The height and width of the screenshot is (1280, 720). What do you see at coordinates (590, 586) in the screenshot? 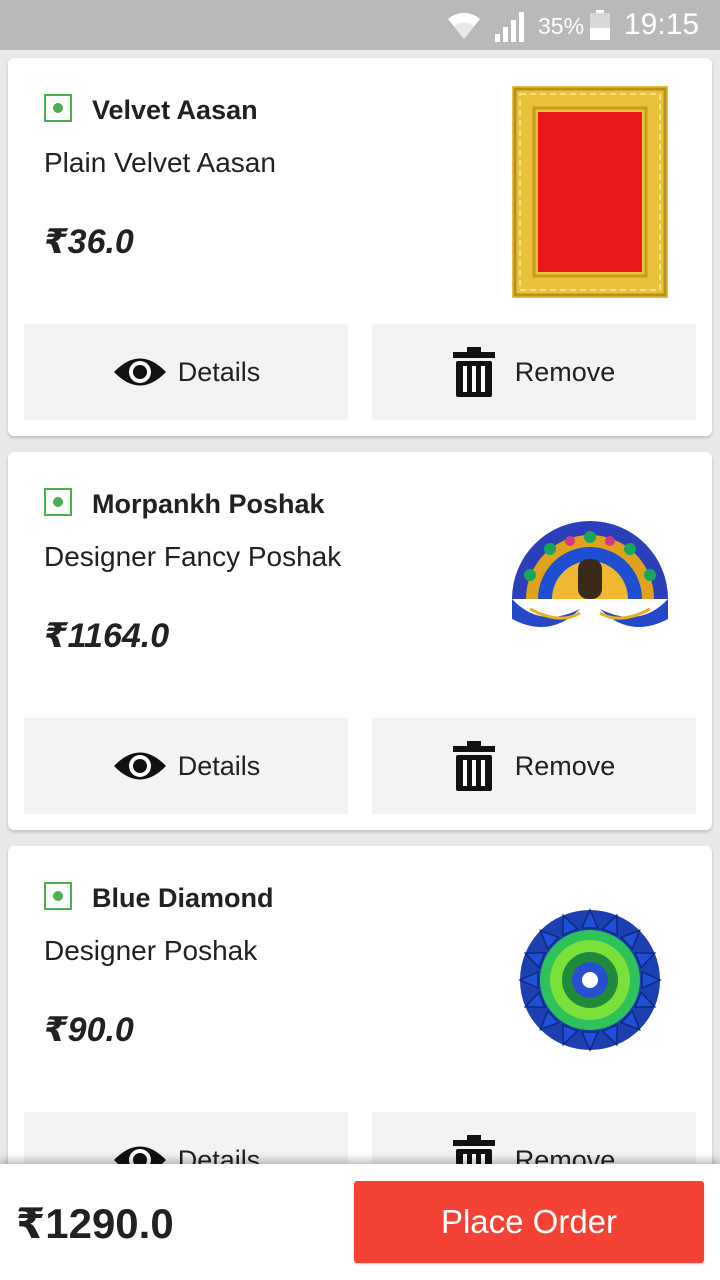
I see `morpankh-poshak-image` at bounding box center [590, 586].